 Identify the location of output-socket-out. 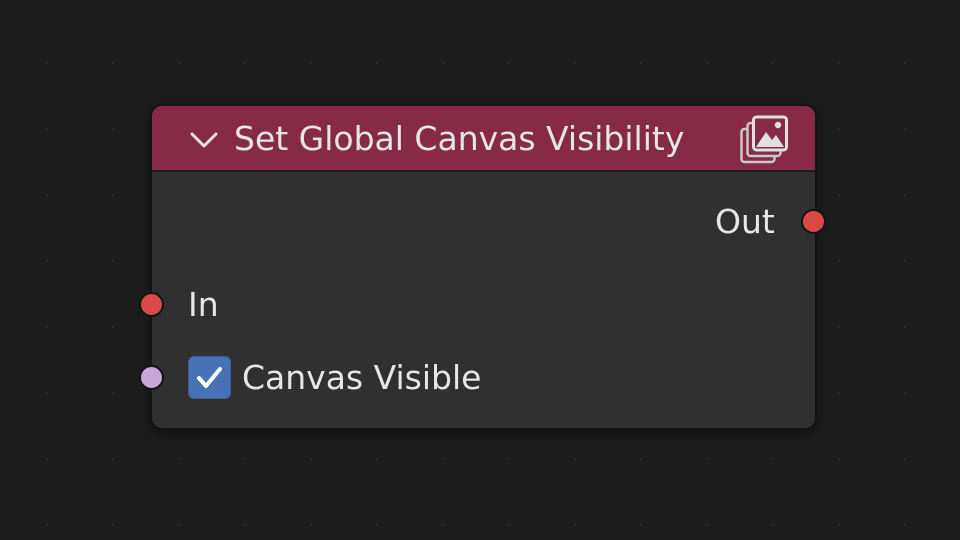
(813, 221).